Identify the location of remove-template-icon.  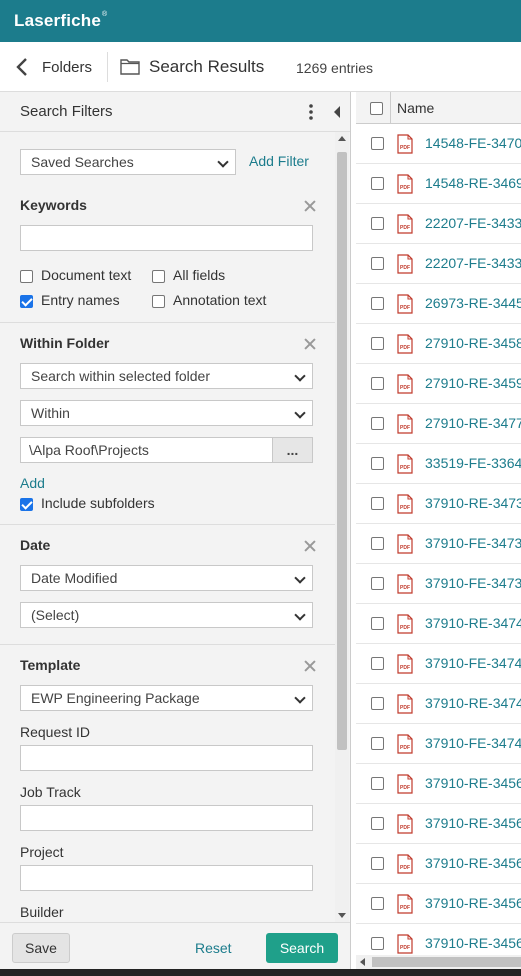
(310, 666).